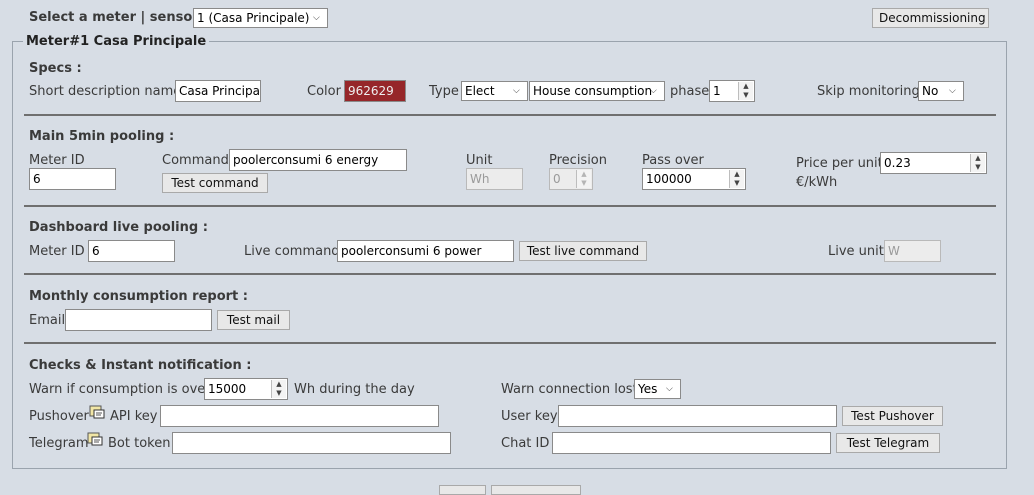 This screenshot has width=1034, height=495. I want to click on api-key-input, so click(299, 416).